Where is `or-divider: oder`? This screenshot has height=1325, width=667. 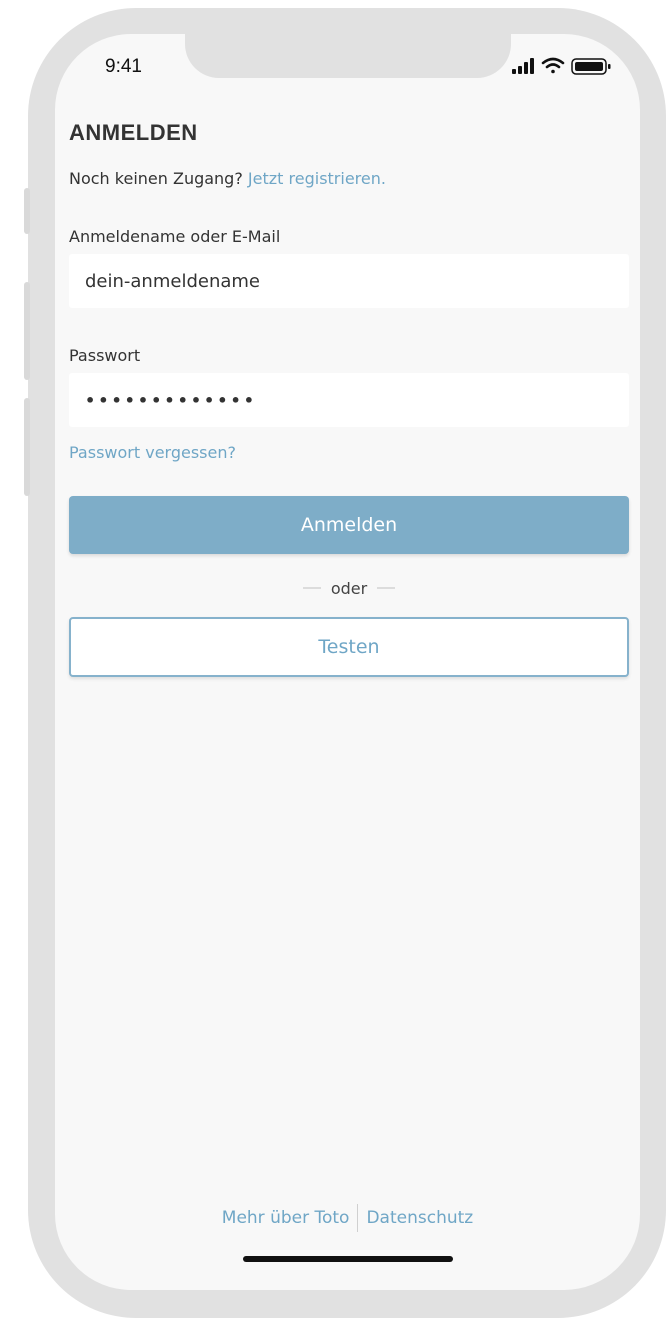 or-divider: oder is located at coordinates (349, 588).